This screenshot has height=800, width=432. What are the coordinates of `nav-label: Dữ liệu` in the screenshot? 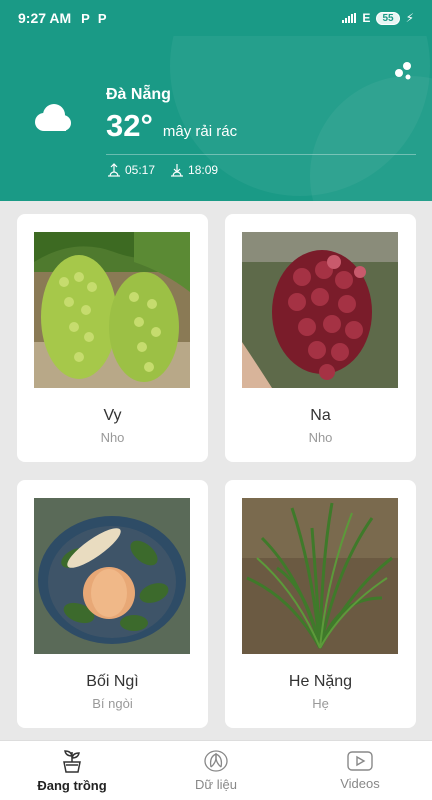 It's located at (216, 784).